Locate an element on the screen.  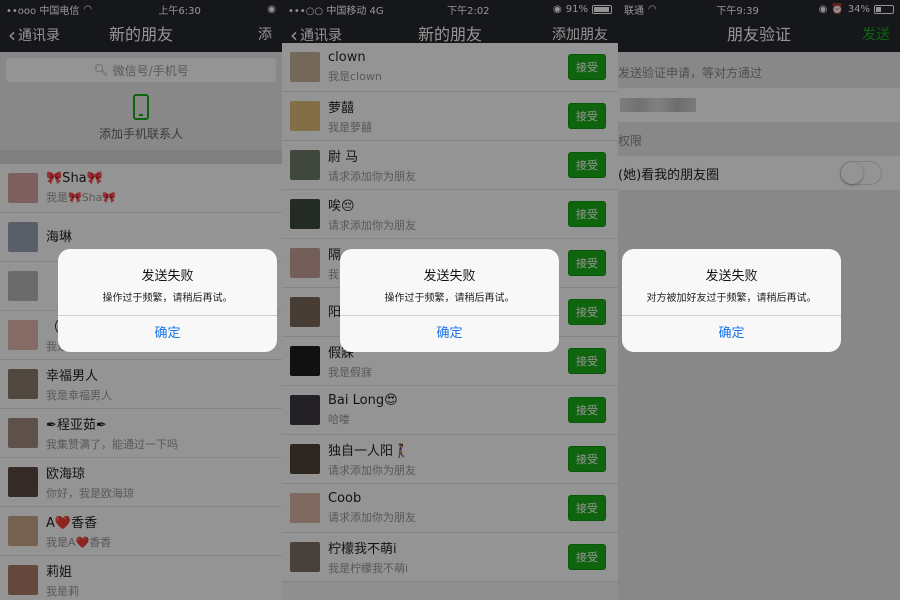
alert-dialog: 发送失败 对方被加好友过于频繁，请稍后再试。 确定 is located at coordinates (731, 300).